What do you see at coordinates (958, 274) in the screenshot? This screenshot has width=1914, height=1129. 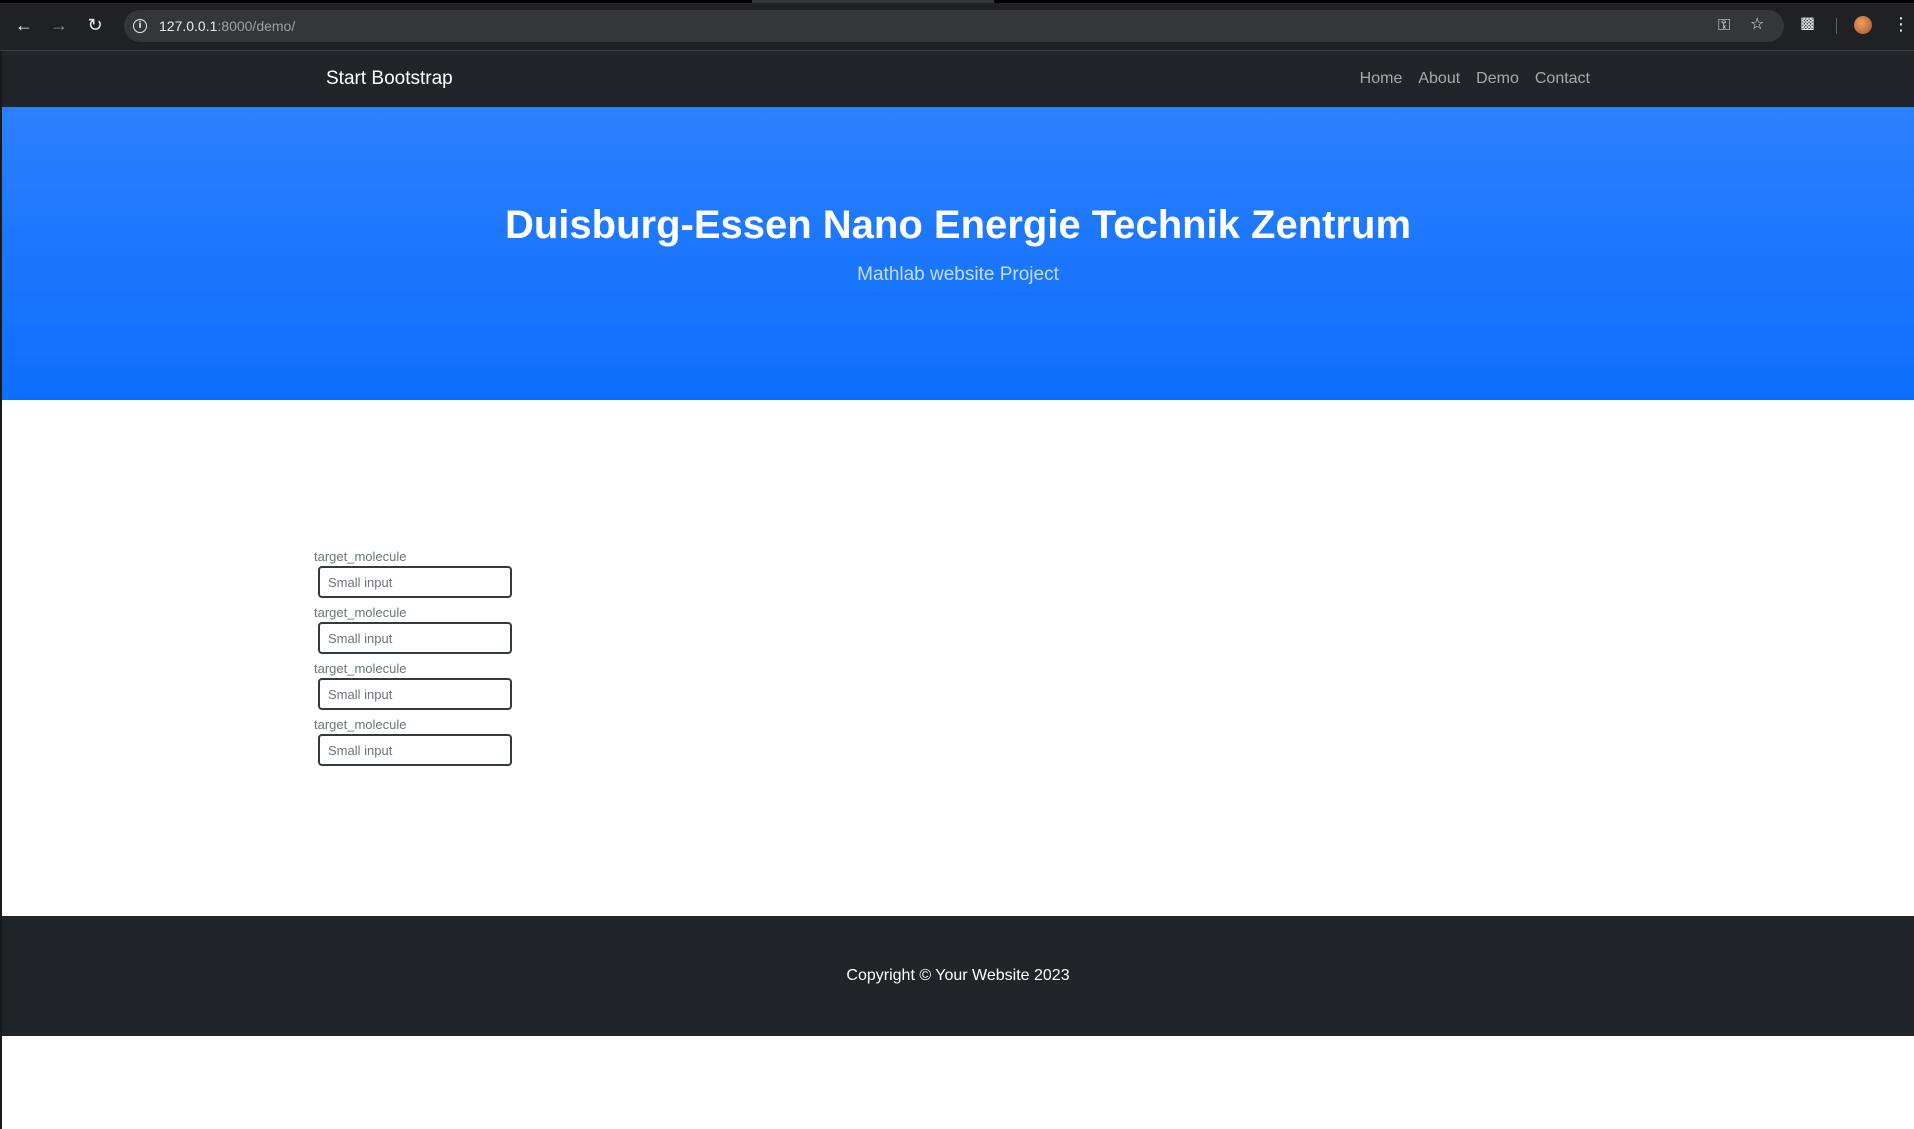 I see `hero-subtitle: Mathlab website Project` at bounding box center [958, 274].